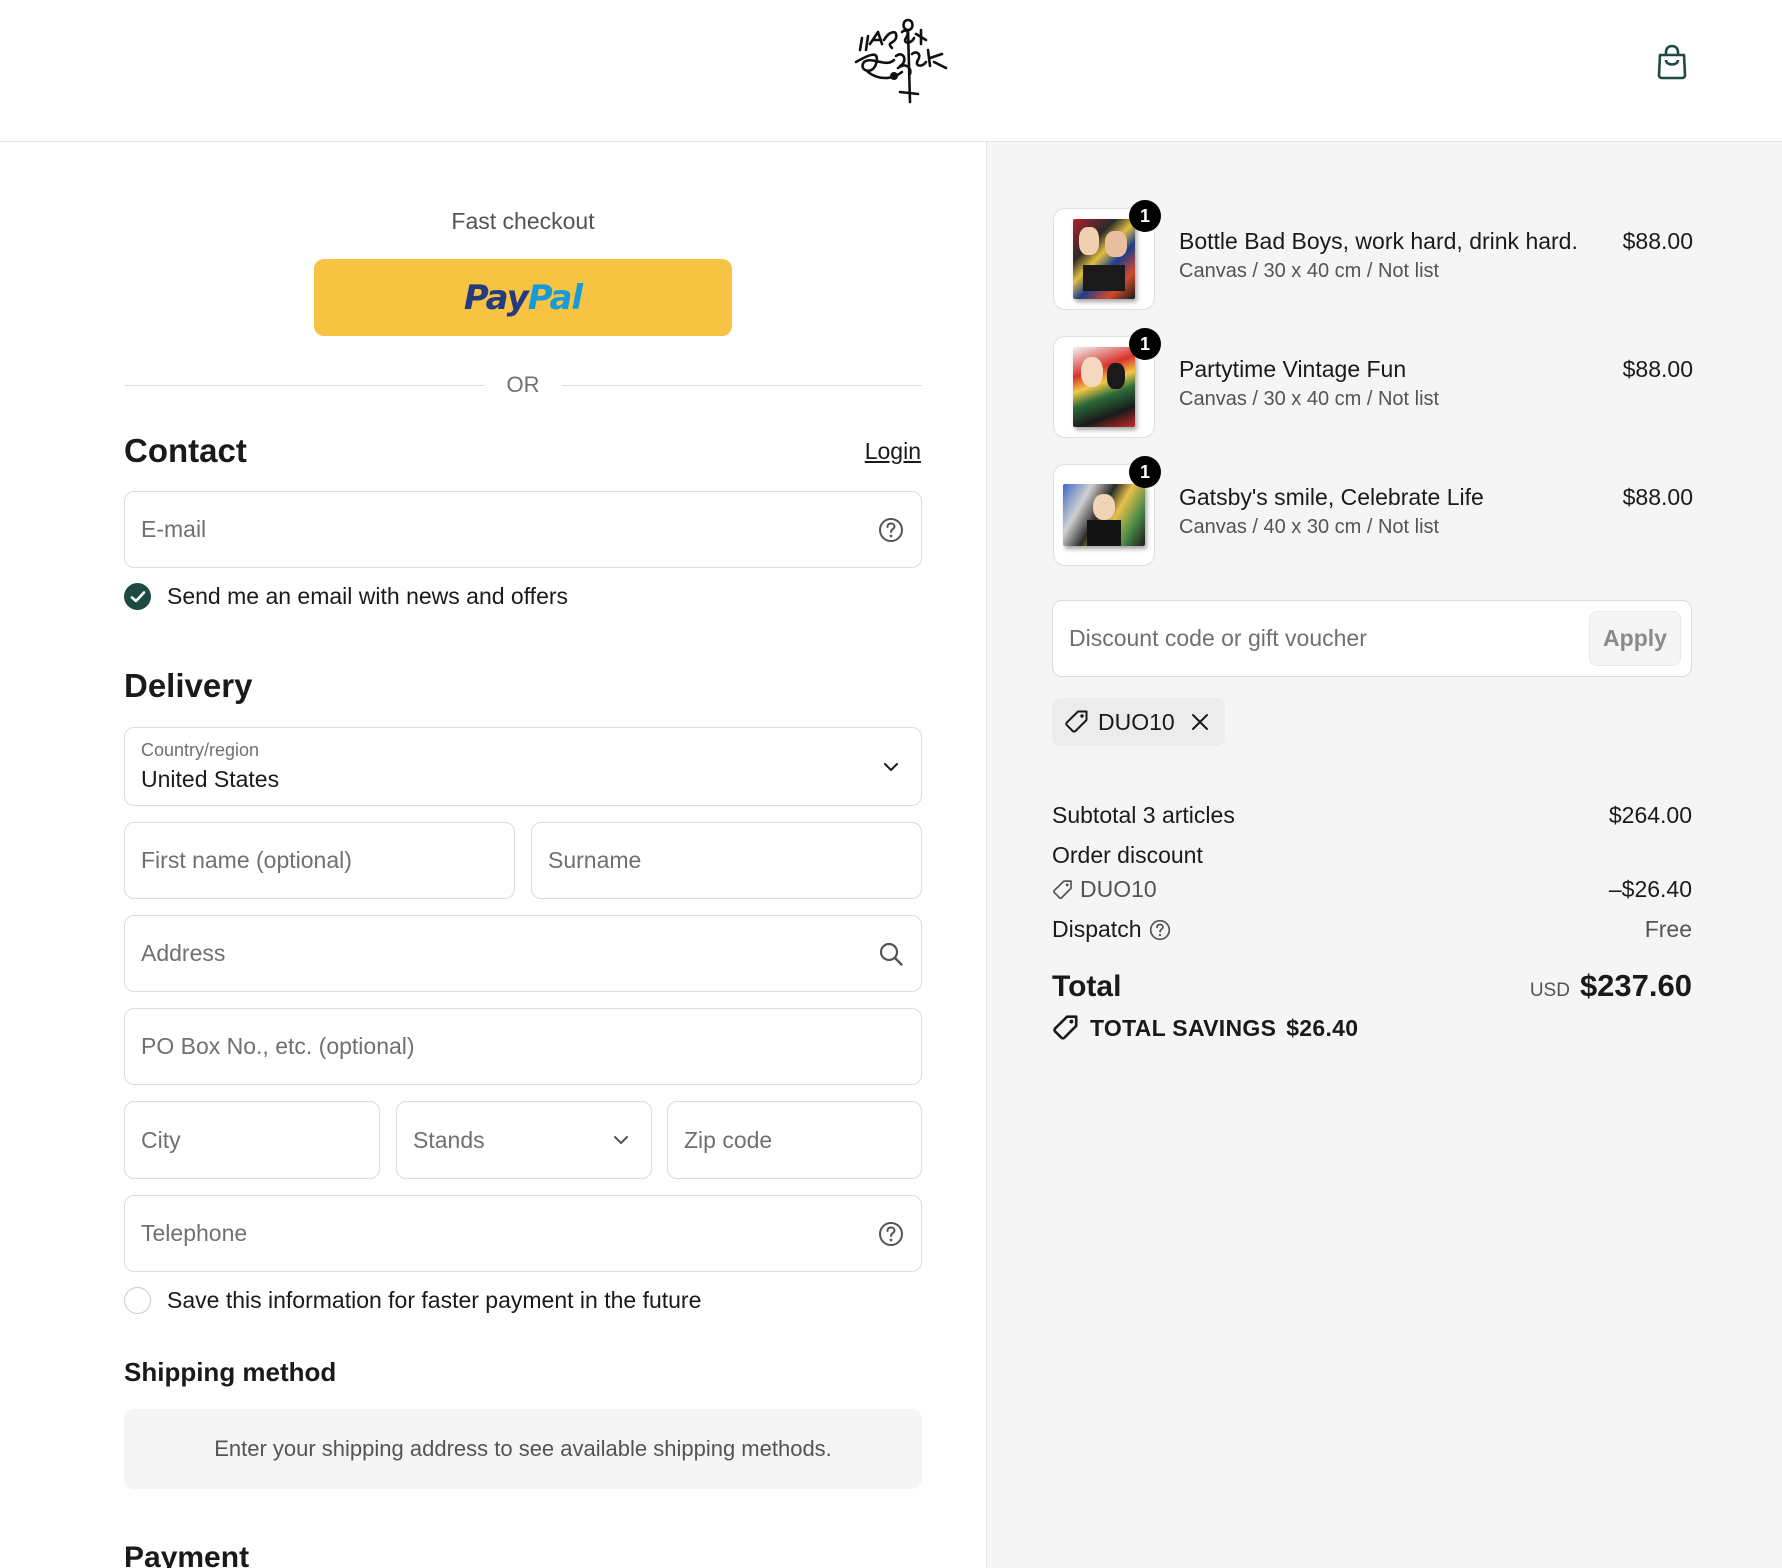 The height and width of the screenshot is (1568, 1782). Describe the element at coordinates (1309, 527) in the screenshot. I see `item-variant: Canvas / 40 x 30 cm / Not list` at that location.